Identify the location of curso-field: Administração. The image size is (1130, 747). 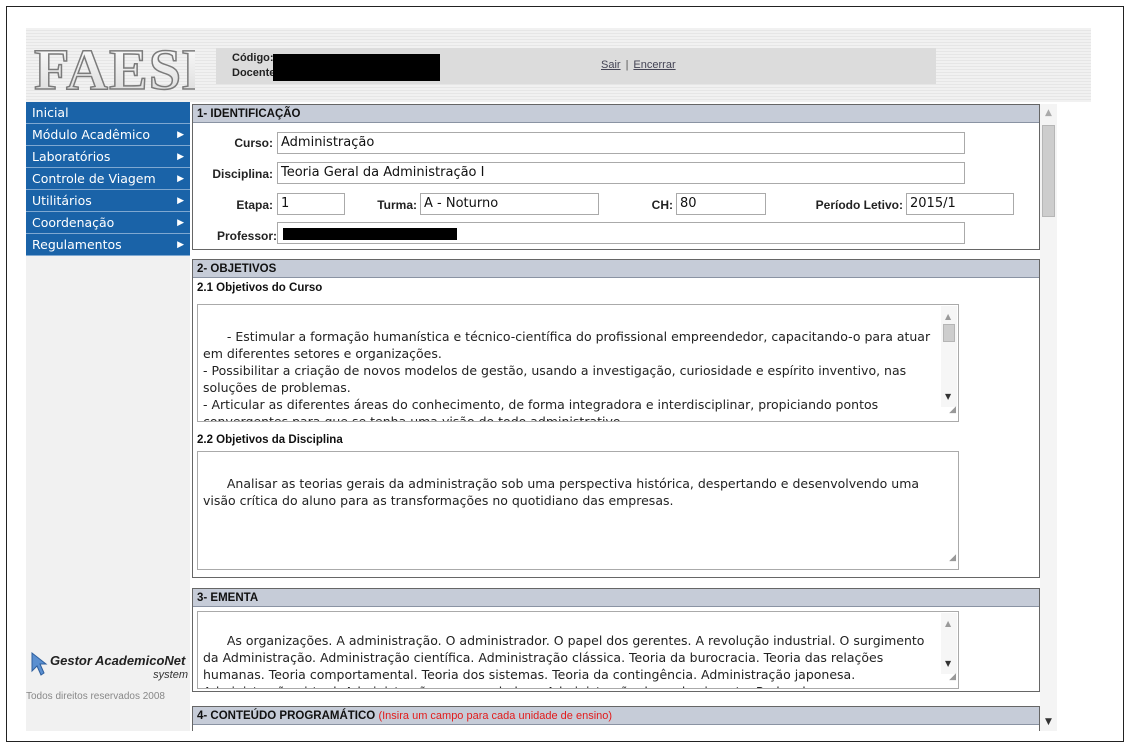
(621, 143).